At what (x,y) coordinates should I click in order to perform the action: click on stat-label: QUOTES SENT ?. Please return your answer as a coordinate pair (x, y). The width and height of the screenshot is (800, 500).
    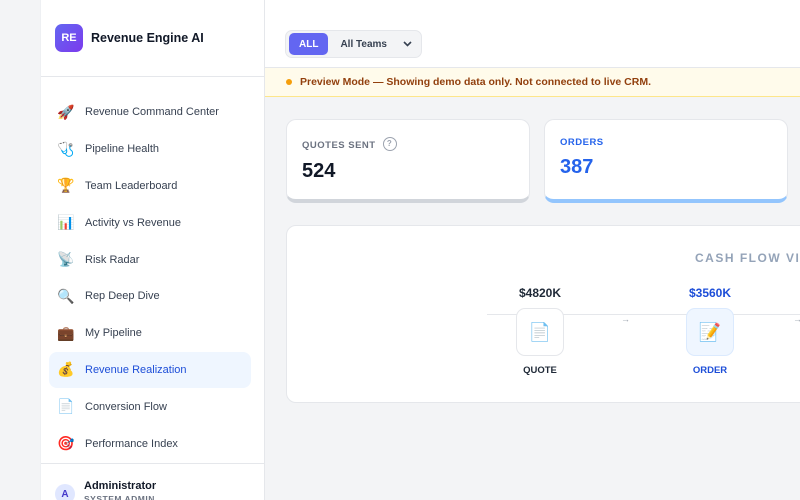
    Looking at the image, I should click on (349, 143).